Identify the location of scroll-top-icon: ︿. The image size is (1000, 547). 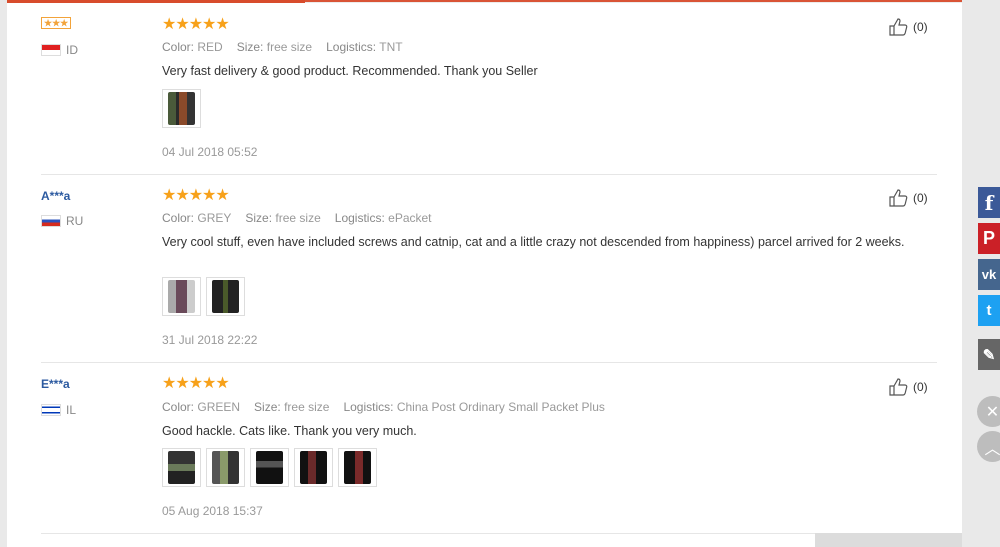
(988, 446).